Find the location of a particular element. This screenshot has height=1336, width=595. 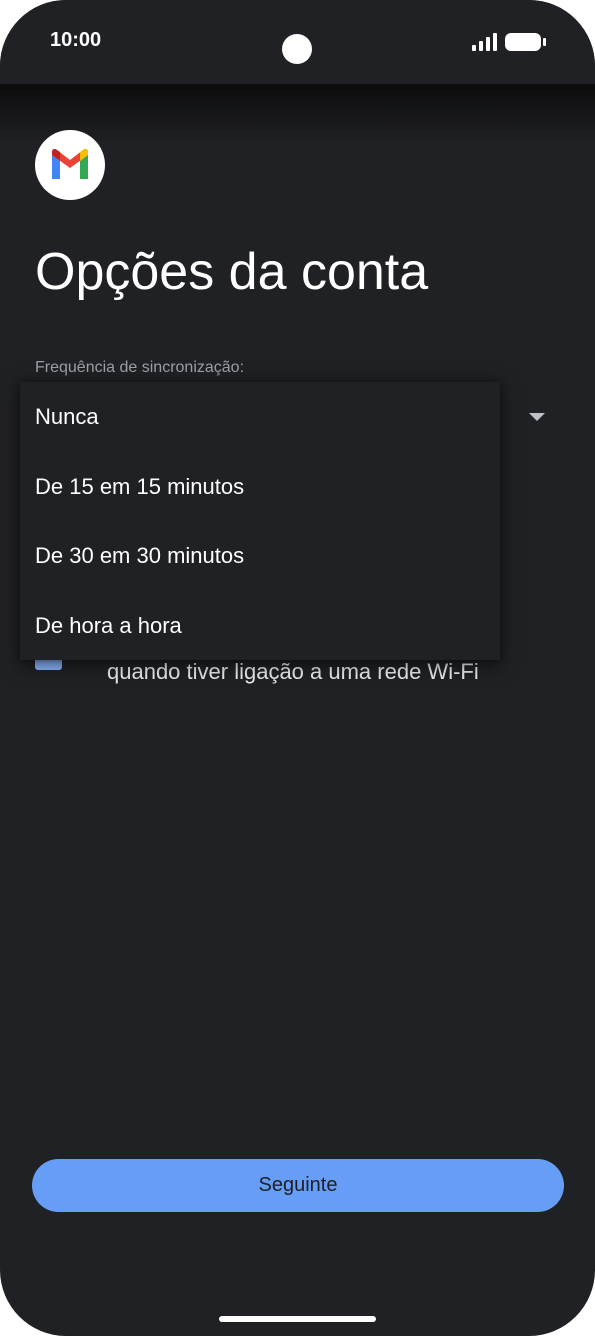

battery-icon is located at coordinates (525, 42).